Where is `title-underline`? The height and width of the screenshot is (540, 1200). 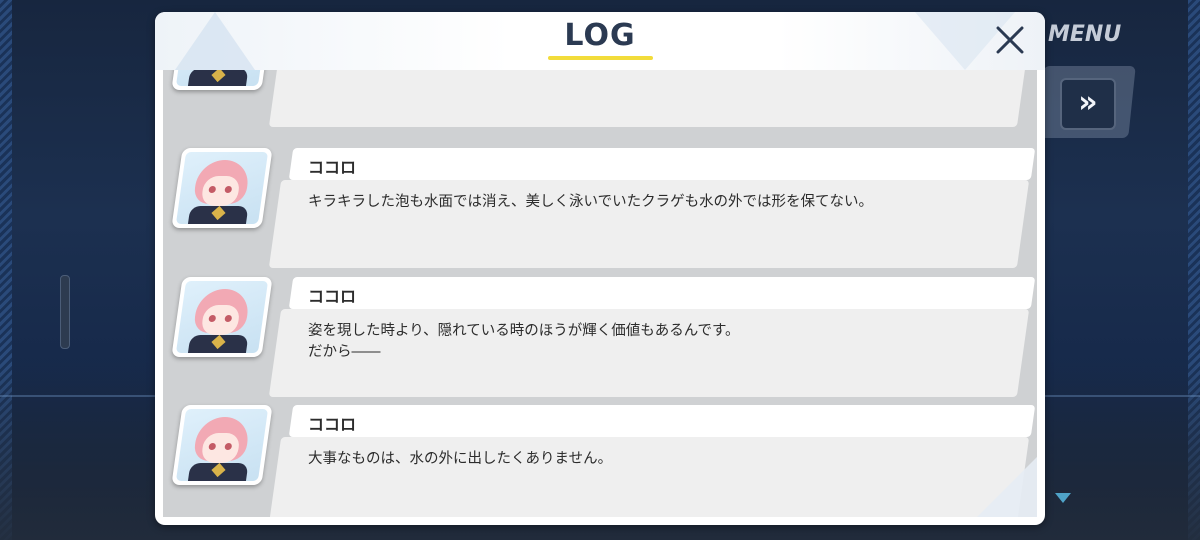
title-underline is located at coordinates (600, 58).